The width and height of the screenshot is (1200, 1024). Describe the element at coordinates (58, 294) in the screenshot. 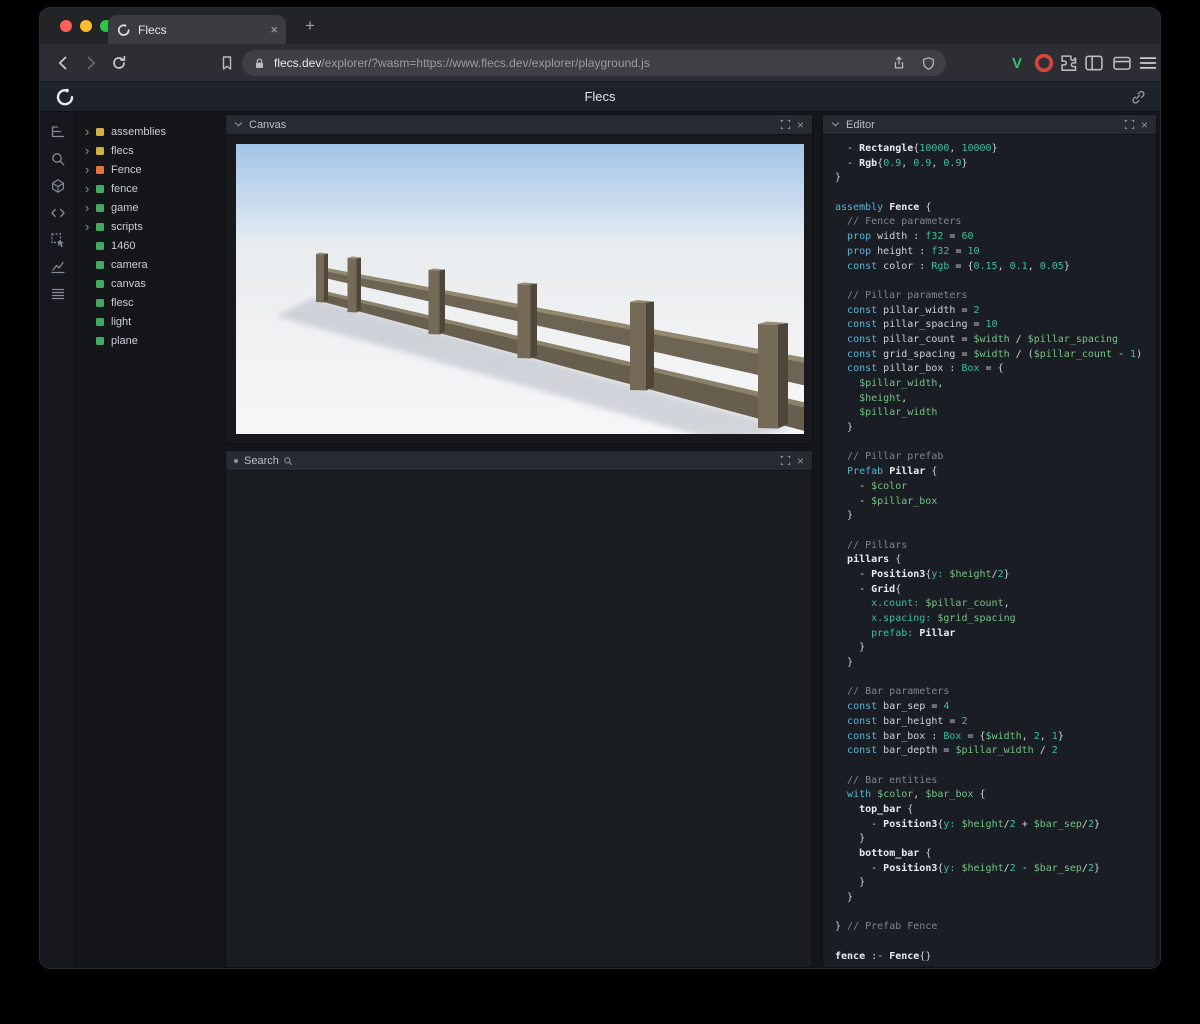

I see `rows-icon` at that location.